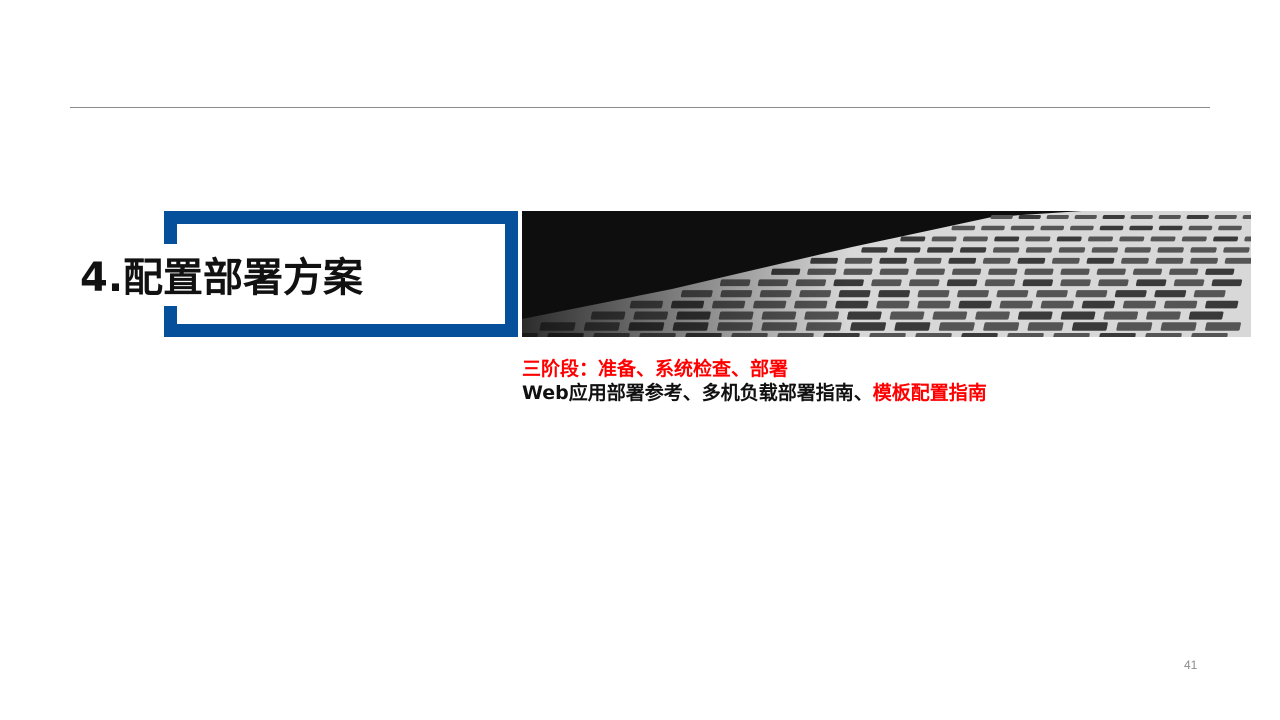 The height and width of the screenshot is (720, 1280). I want to click on guides-line: Web应用部署参考、多机负载部署指南、模板配置指南, so click(754, 393).